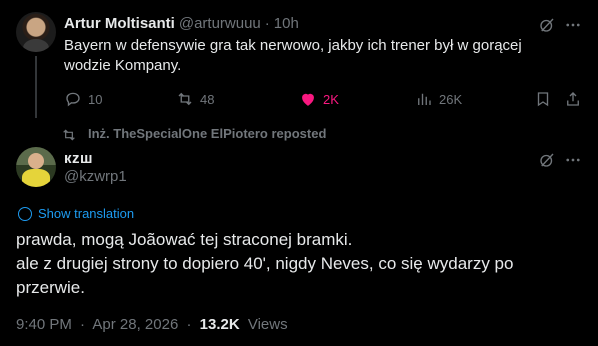 This screenshot has height=346, width=598. Describe the element at coordinates (220, 24) in the screenshot. I see `author-handle: @arturwuuu` at that location.